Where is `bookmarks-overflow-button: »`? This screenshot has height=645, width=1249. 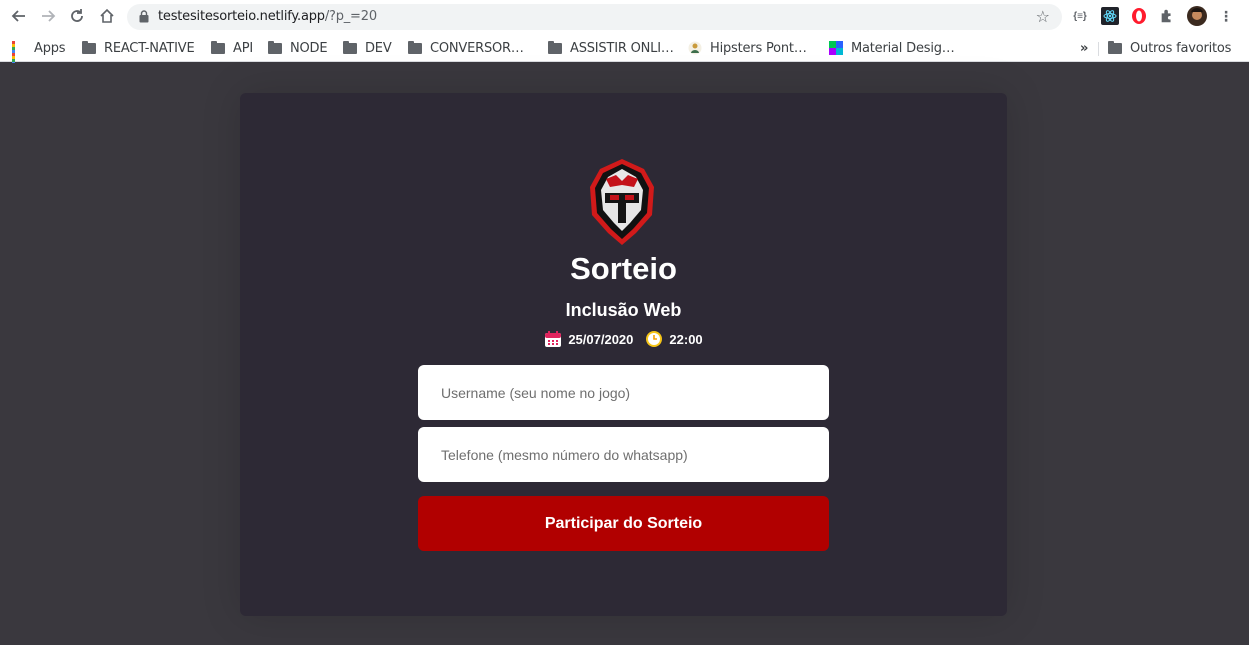
bookmarks-overflow-button: » is located at coordinates (1084, 48).